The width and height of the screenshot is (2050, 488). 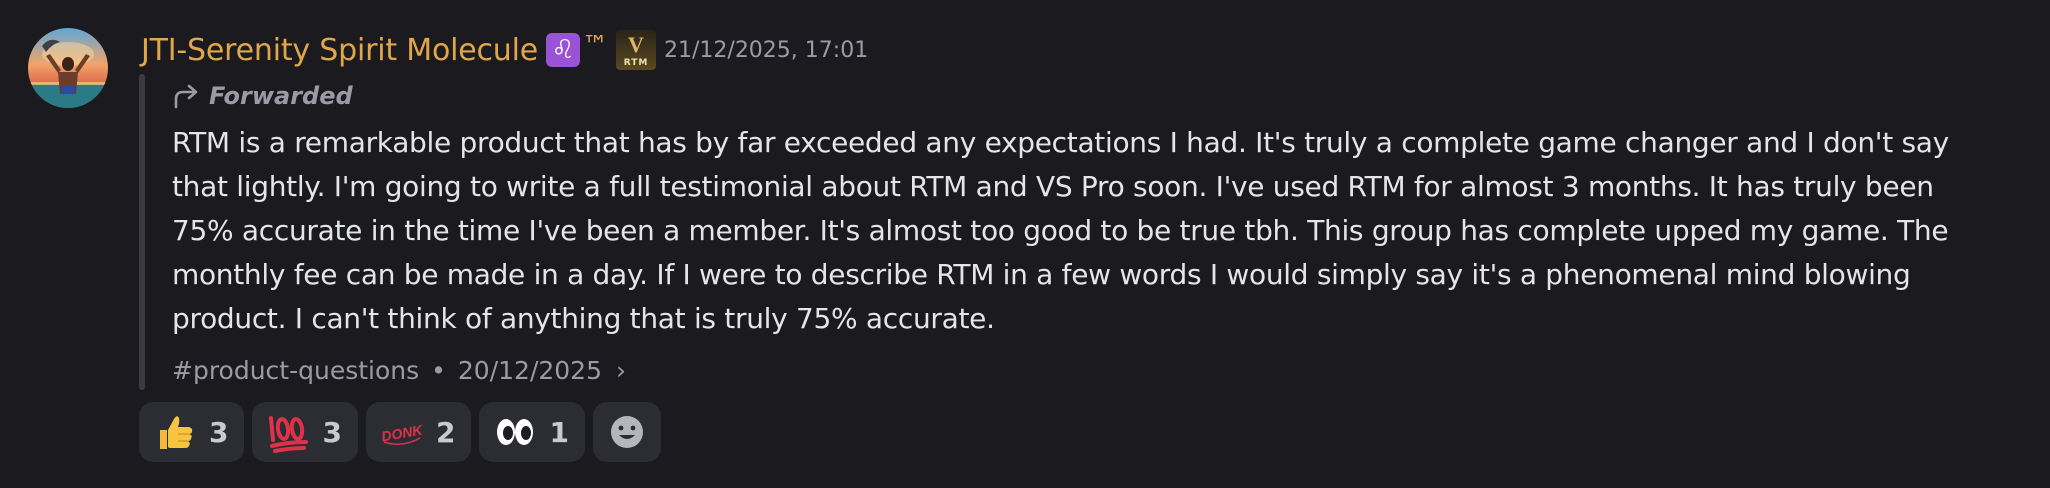 I want to click on reaction-donk: DONK 2, so click(x=418, y=432).